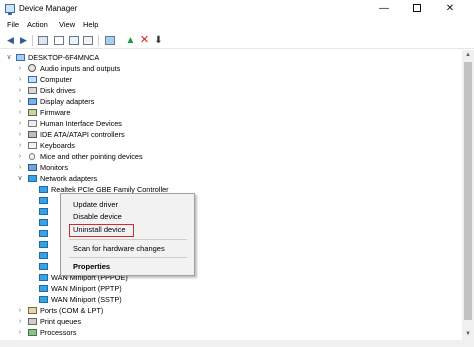  Describe the element at coordinates (98, 40) in the screenshot. I see `toolbar-separator` at that location.